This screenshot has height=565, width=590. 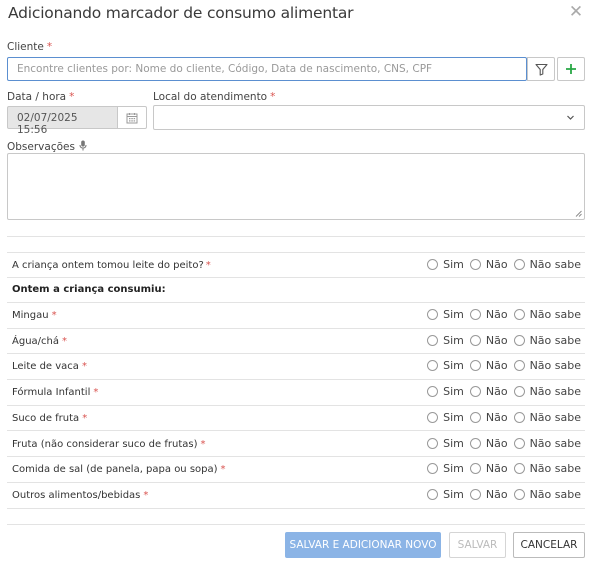 I want to click on cancel-button: CANCELAR, so click(x=549, y=545).